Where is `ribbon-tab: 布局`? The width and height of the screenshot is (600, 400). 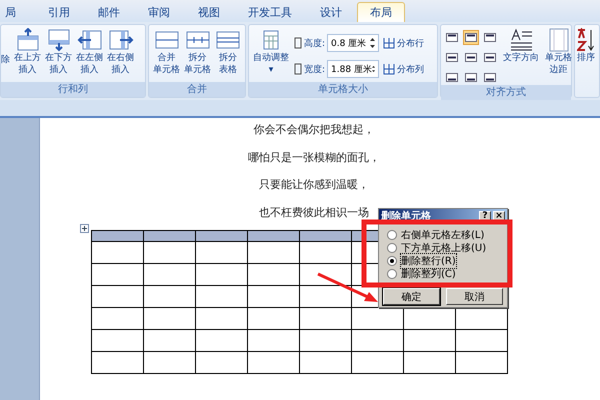
ribbon-tab: 布局 is located at coordinates (381, 12).